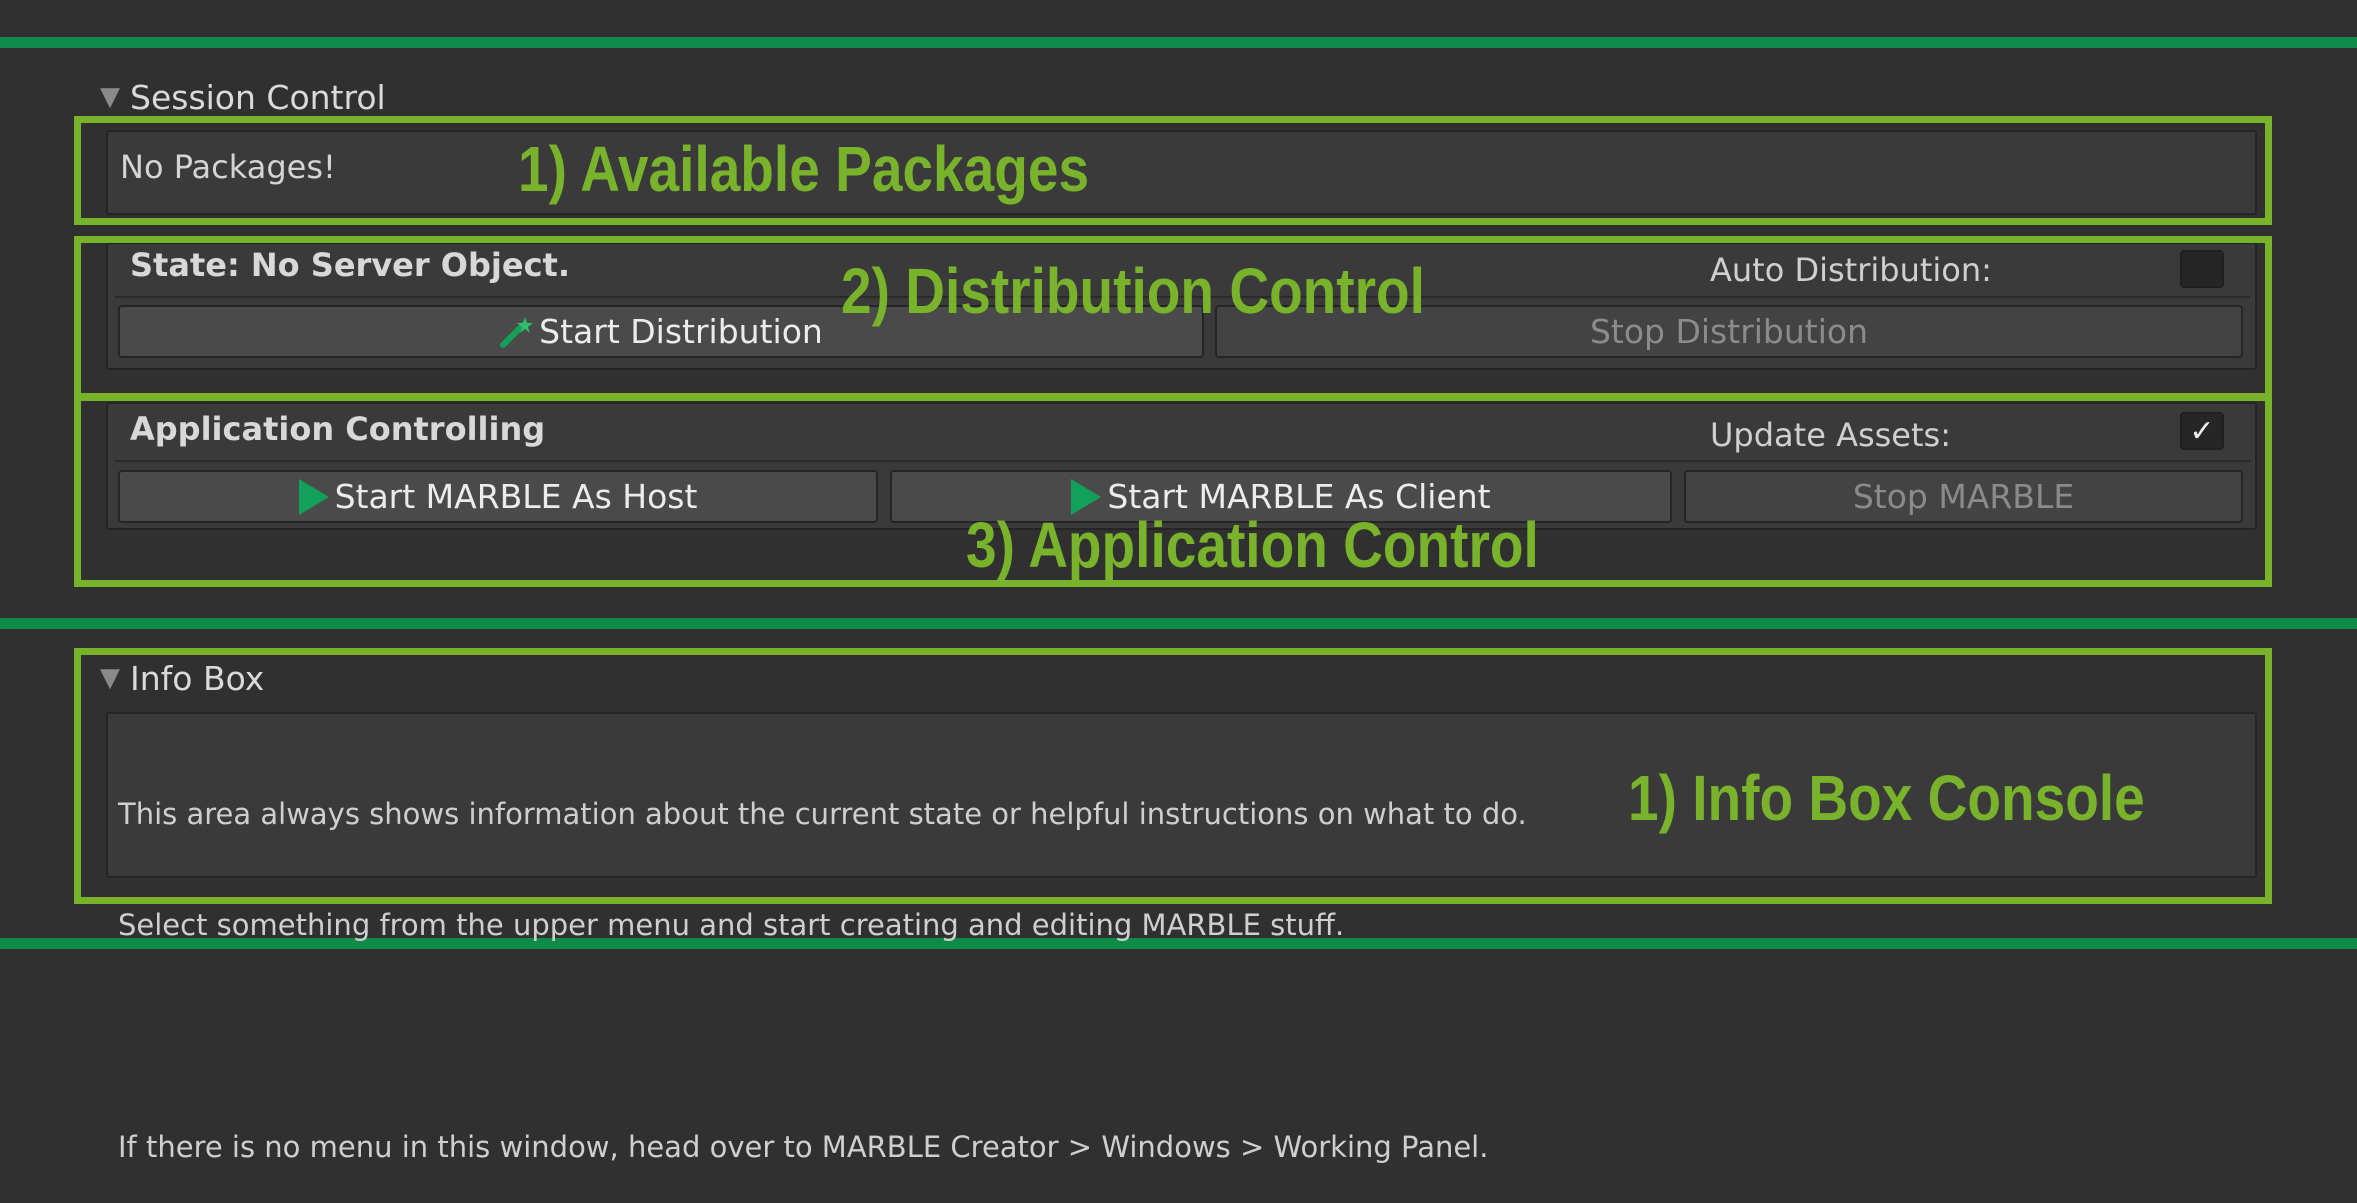 This screenshot has width=2357, height=1203. Describe the element at coordinates (1252, 545) in the screenshot. I see `application-annotation: 3) Application Control` at that location.